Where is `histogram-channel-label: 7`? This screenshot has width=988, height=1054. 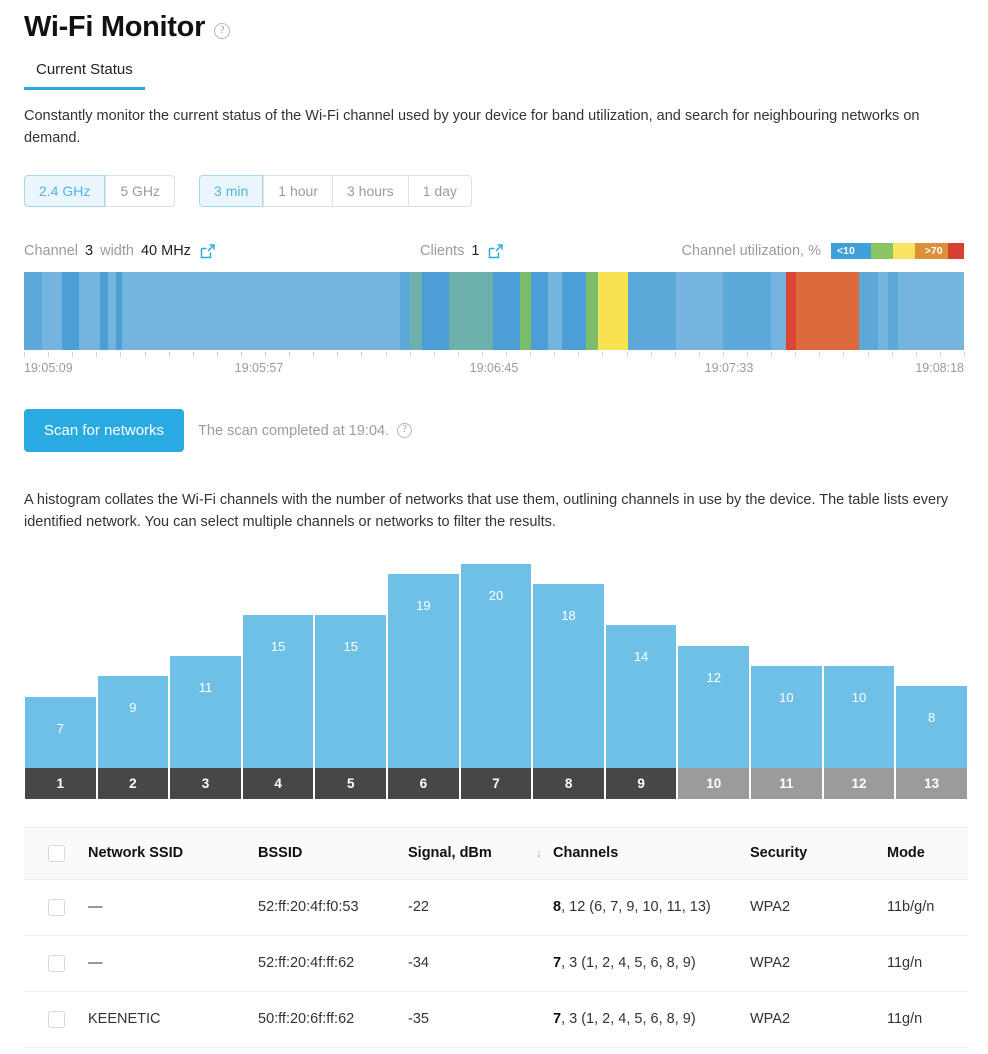 histogram-channel-label: 7 is located at coordinates (496, 783).